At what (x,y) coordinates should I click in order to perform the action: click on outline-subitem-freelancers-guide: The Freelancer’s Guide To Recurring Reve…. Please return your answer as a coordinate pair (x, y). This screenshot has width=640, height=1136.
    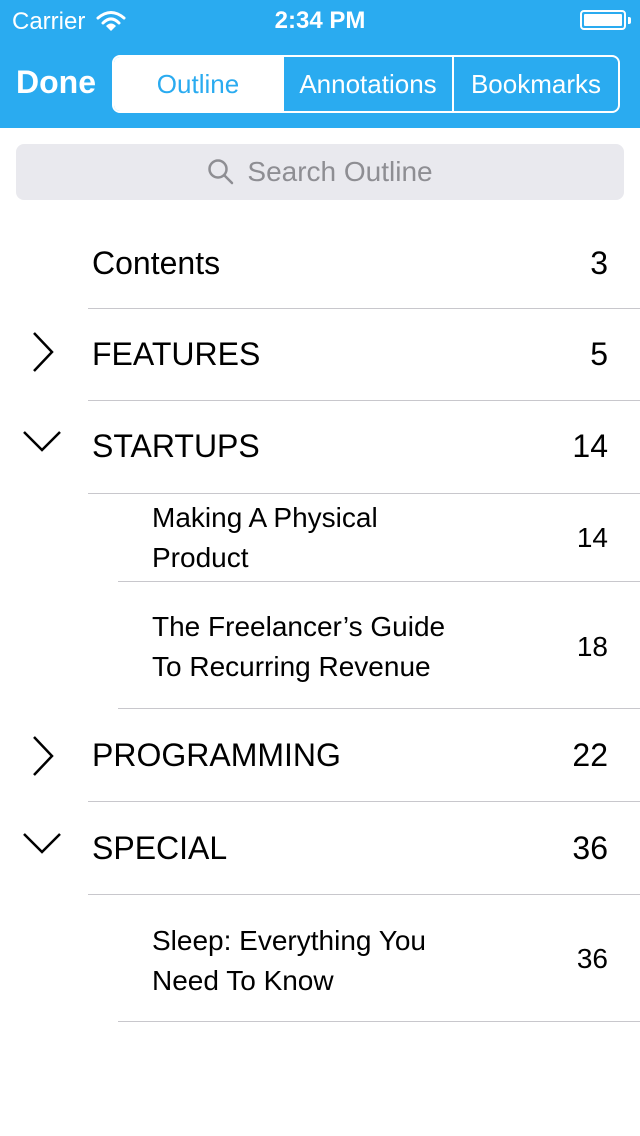
    Looking at the image, I should click on (320, 645).